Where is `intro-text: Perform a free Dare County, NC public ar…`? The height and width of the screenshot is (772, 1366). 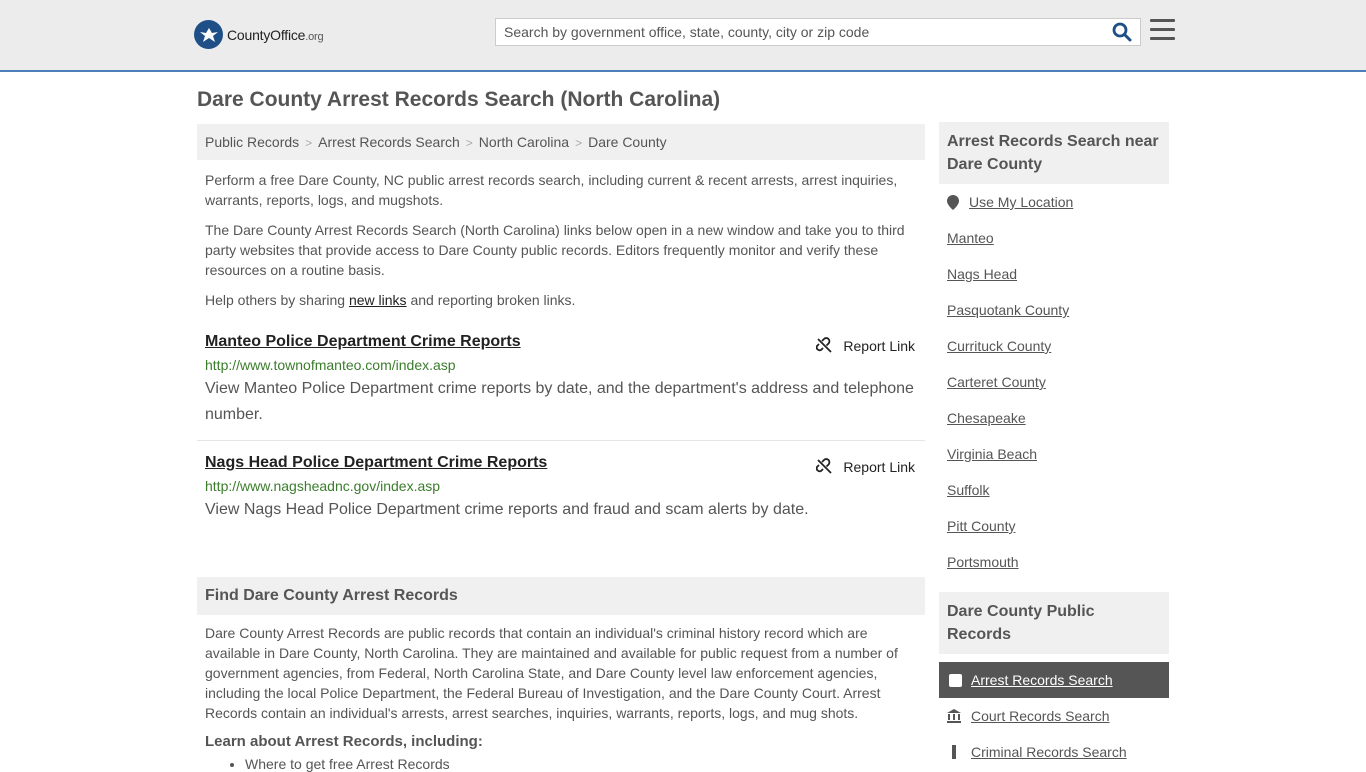 intro-text: Perform a free Dare County, NC public ar… is located at coordinates (561, 240).